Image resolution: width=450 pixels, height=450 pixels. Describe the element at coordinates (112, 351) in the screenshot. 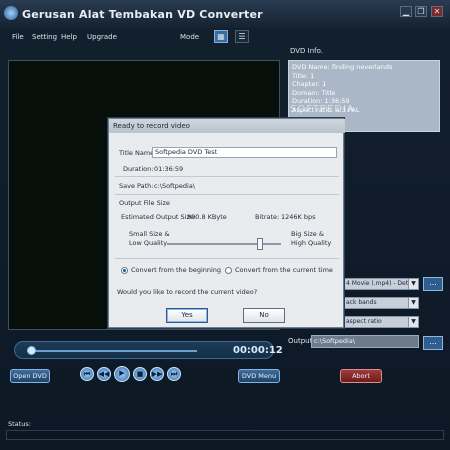

I see `seek-track` at that location.